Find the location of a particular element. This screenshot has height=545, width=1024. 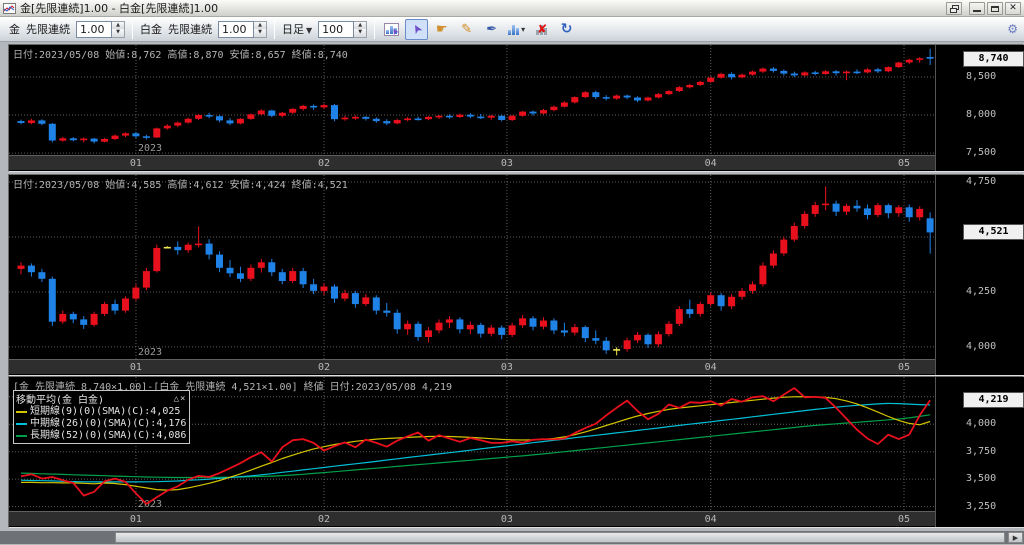

refresh-button-icon: ↻ is located at coordinates (566, 29).